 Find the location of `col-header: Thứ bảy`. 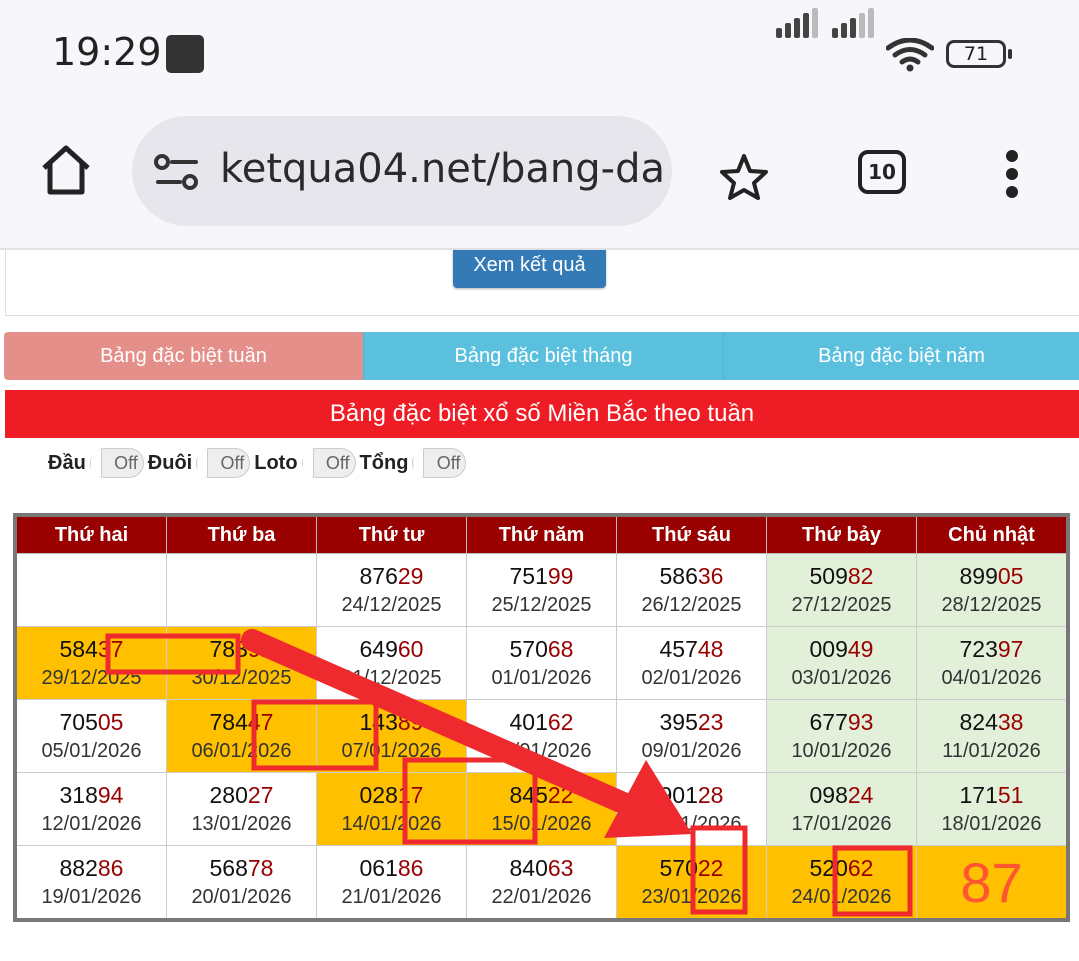

col-header: Thứ bảy is located at coordinates (841, 534).